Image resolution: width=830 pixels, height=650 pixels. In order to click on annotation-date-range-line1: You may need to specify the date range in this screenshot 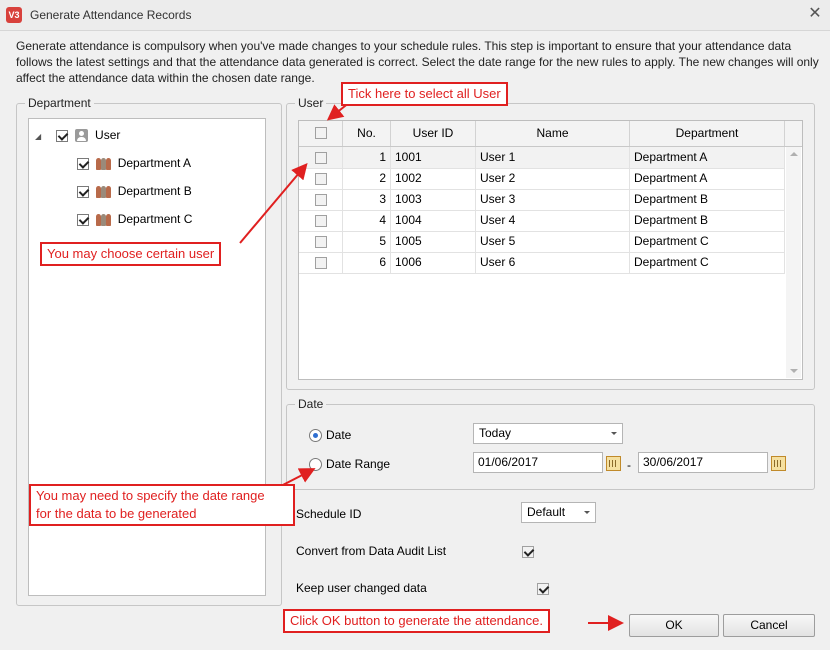, I will do `click(150, 495)`.